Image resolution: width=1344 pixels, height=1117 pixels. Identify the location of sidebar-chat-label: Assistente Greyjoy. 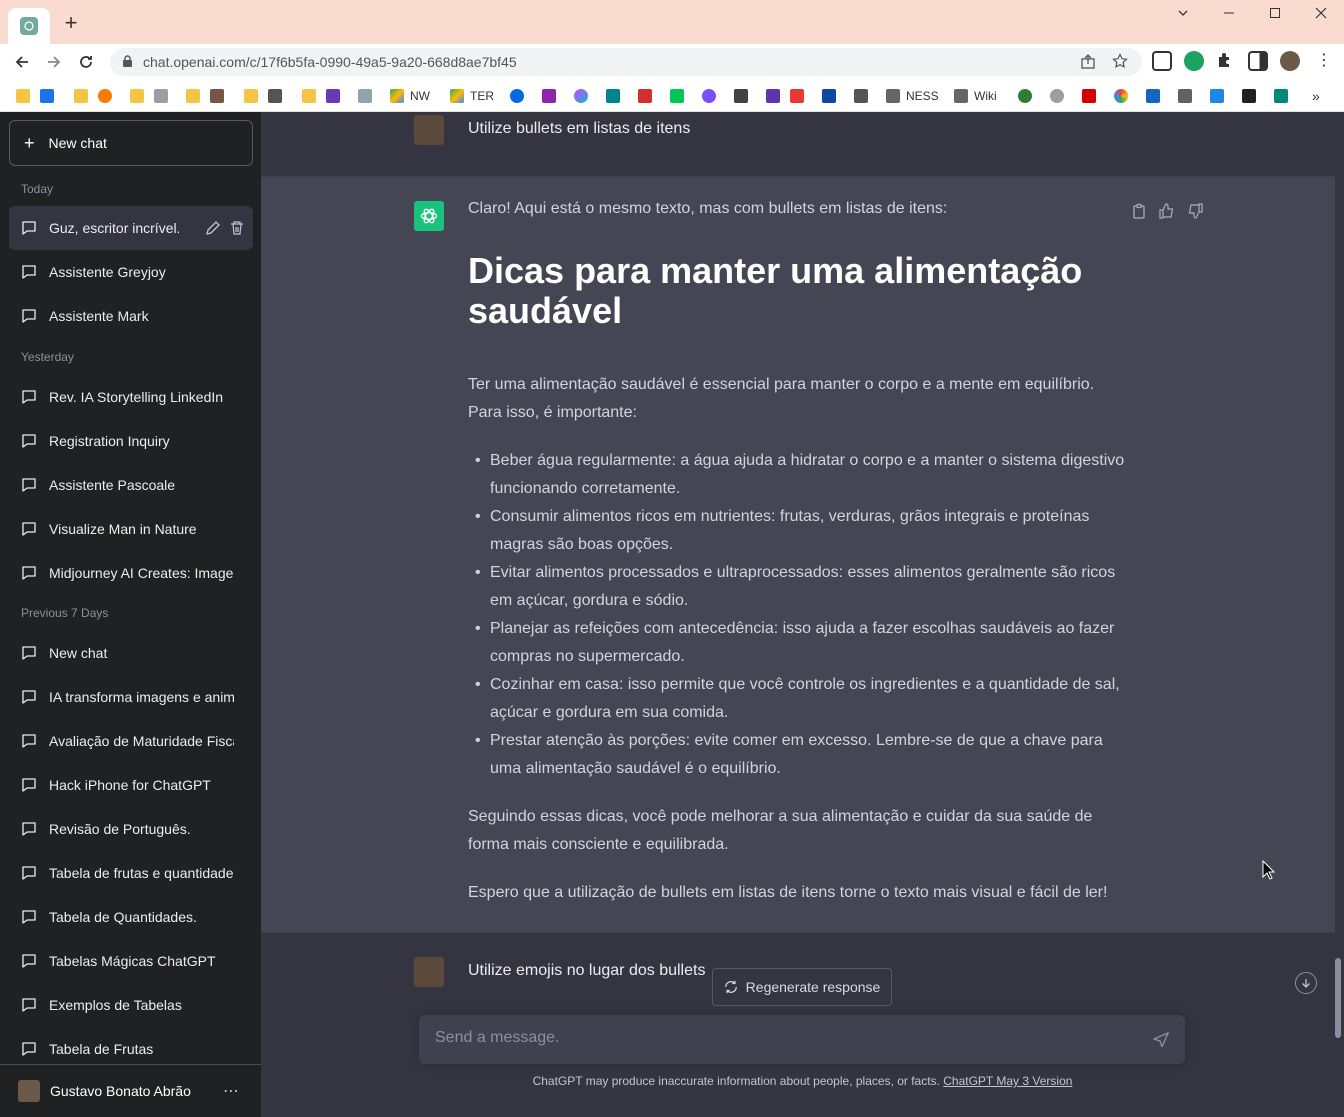
(107, 272).